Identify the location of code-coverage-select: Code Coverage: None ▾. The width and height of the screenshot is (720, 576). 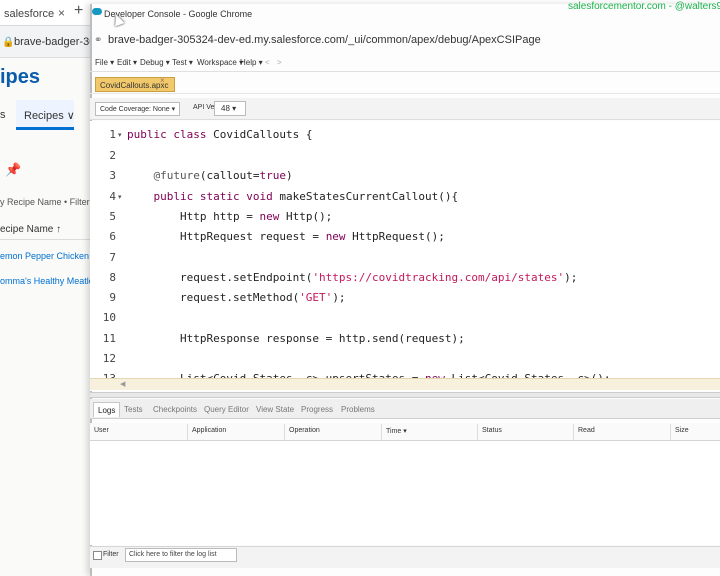
(138, 109).